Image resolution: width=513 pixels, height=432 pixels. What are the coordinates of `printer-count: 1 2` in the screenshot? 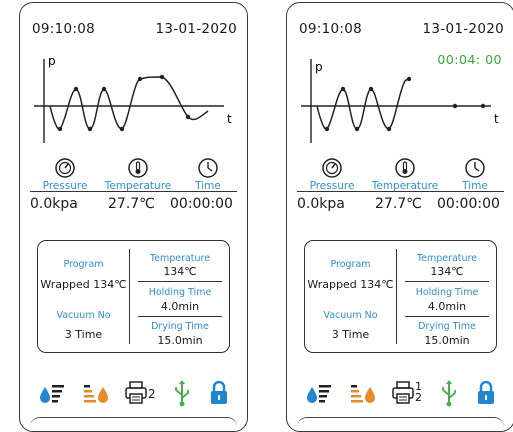 It's located at (418, 392).